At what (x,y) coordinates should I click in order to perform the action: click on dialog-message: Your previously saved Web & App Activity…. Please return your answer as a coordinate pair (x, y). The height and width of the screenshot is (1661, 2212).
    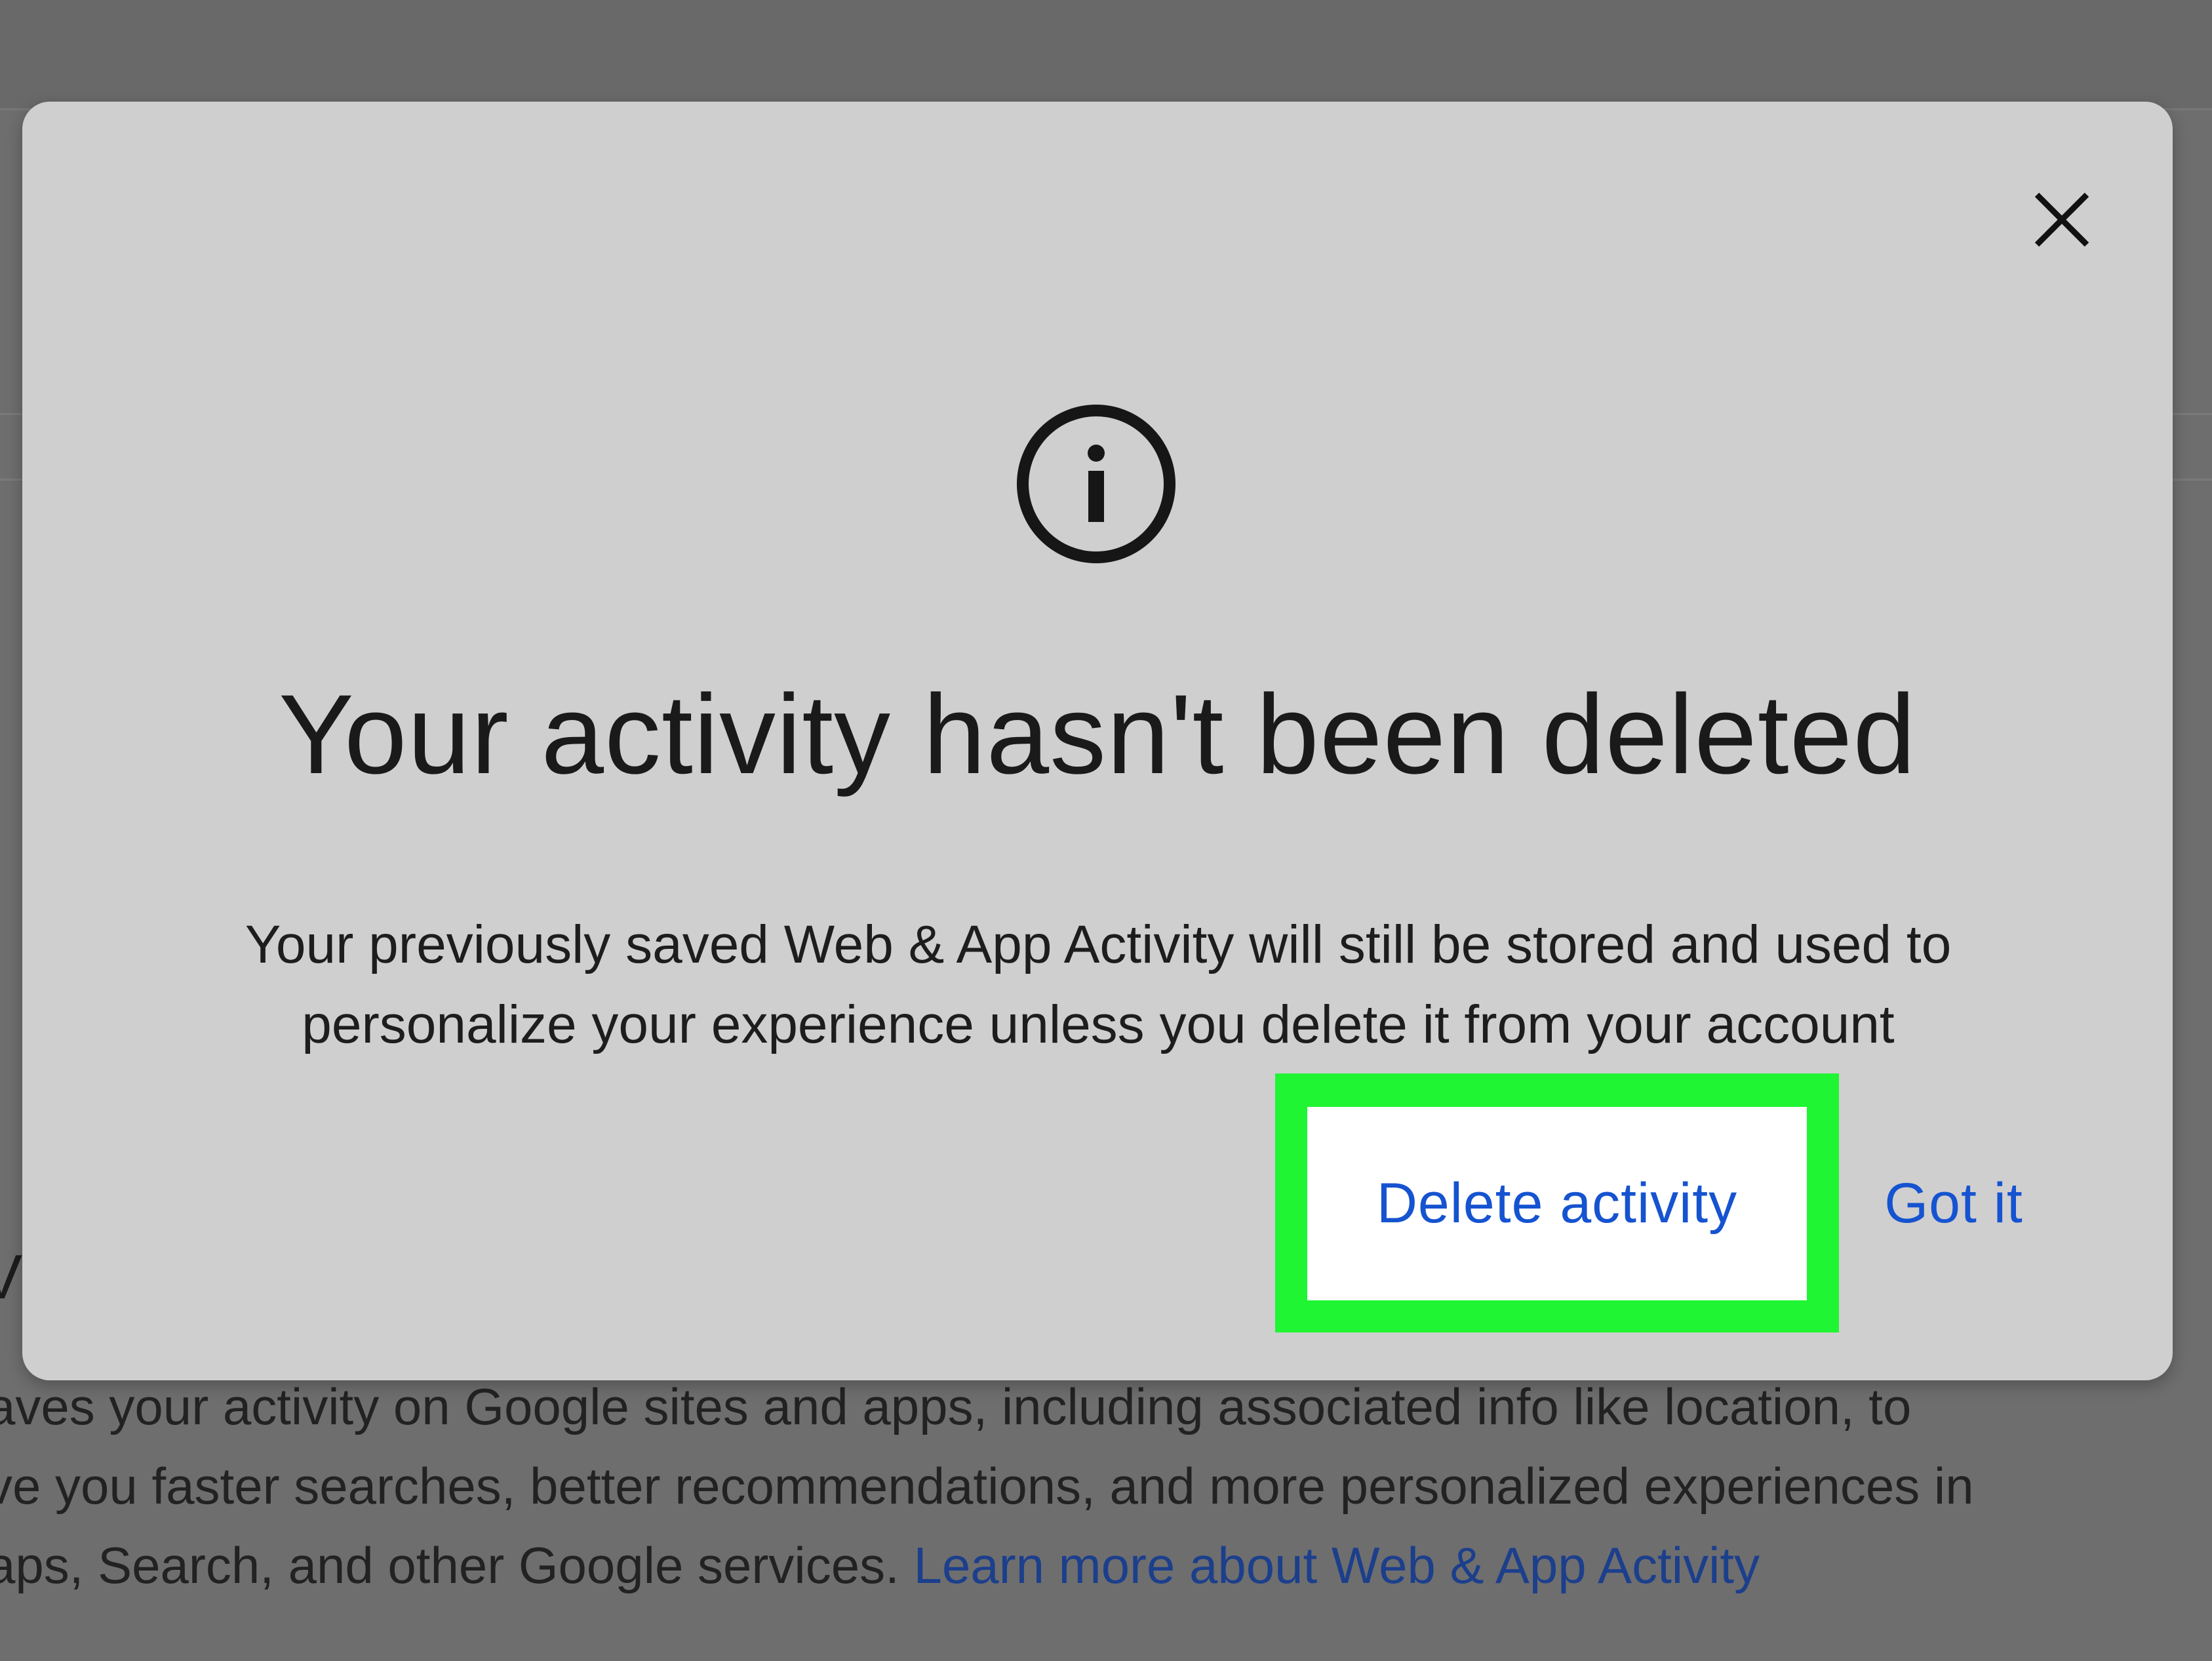
    Looking at the image, I should click on (1098, 985).